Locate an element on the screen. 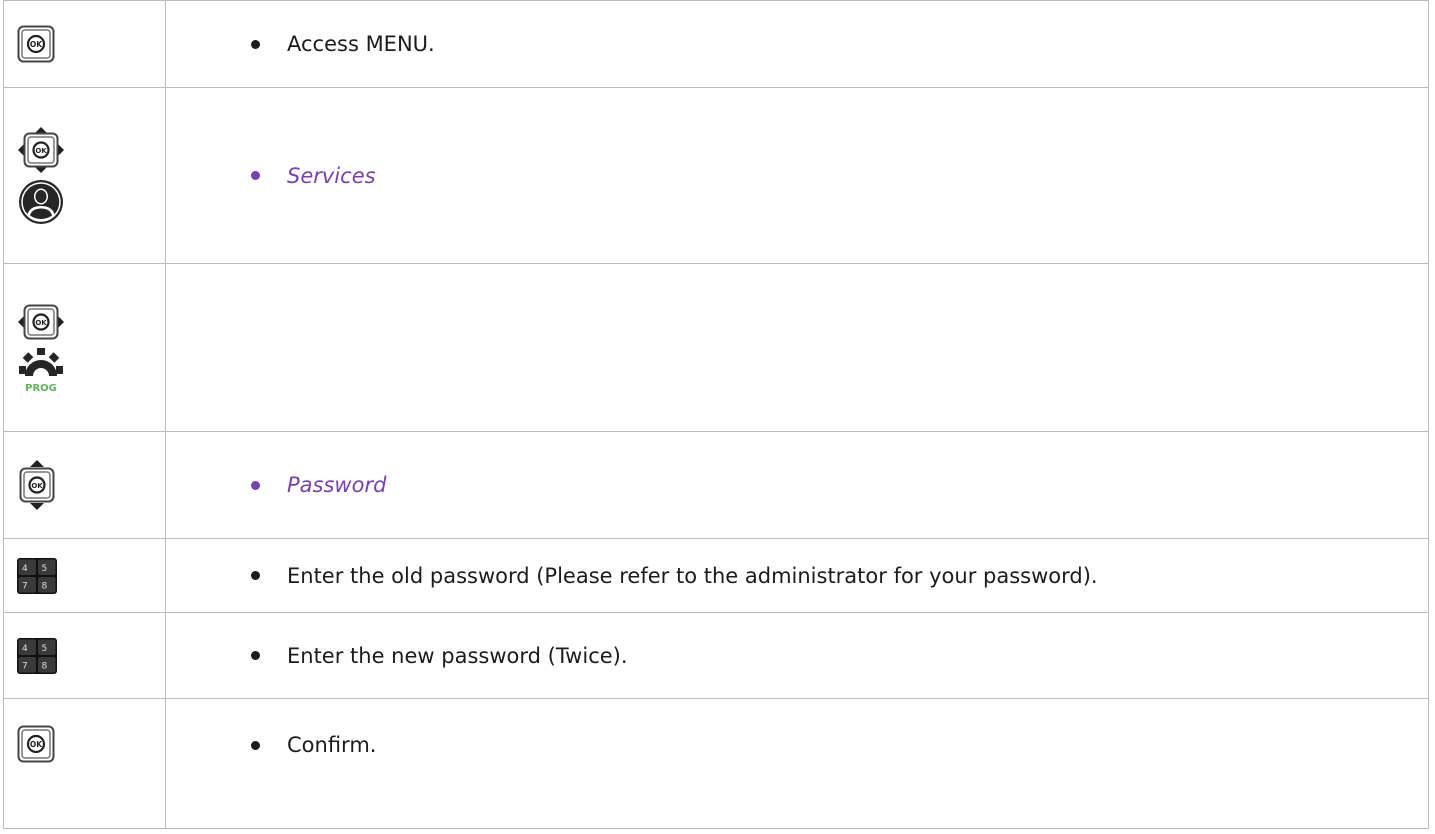 The width and height of the screenshot is (1435, 834). step-text: Access MENU. is located at coordinates (361, 44).